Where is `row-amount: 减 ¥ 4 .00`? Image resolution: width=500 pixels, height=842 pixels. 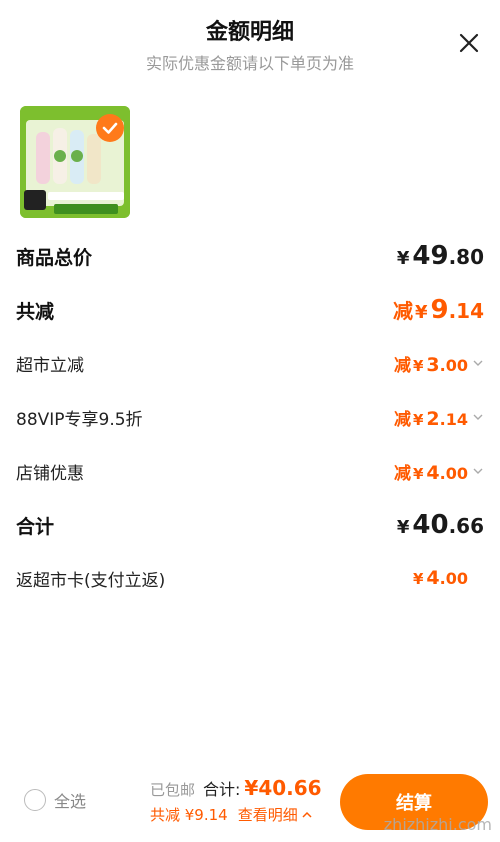 row-amount: 减 ¥ 4 .00 is located at coordinates (439, 471).